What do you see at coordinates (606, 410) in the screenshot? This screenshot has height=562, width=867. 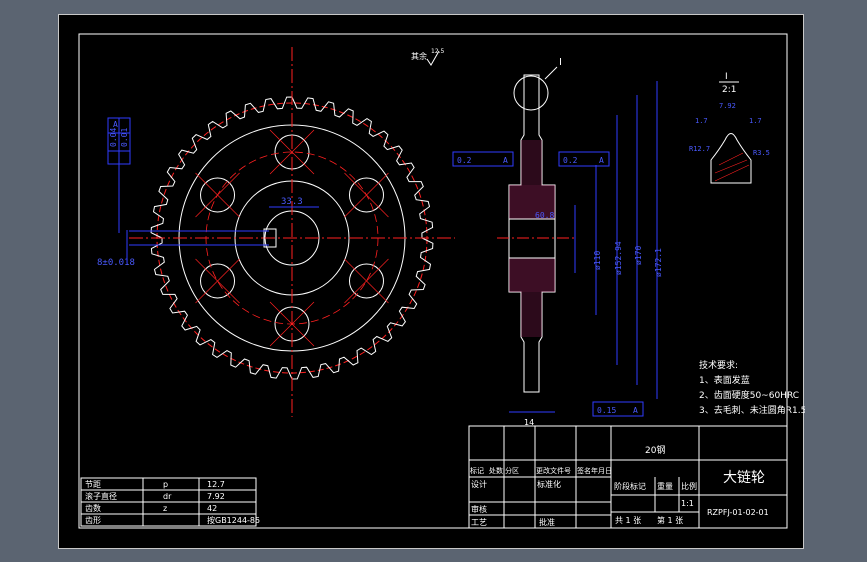 I see `tolerance-bottom-value: 0.15` at bounding box center [606, 410].